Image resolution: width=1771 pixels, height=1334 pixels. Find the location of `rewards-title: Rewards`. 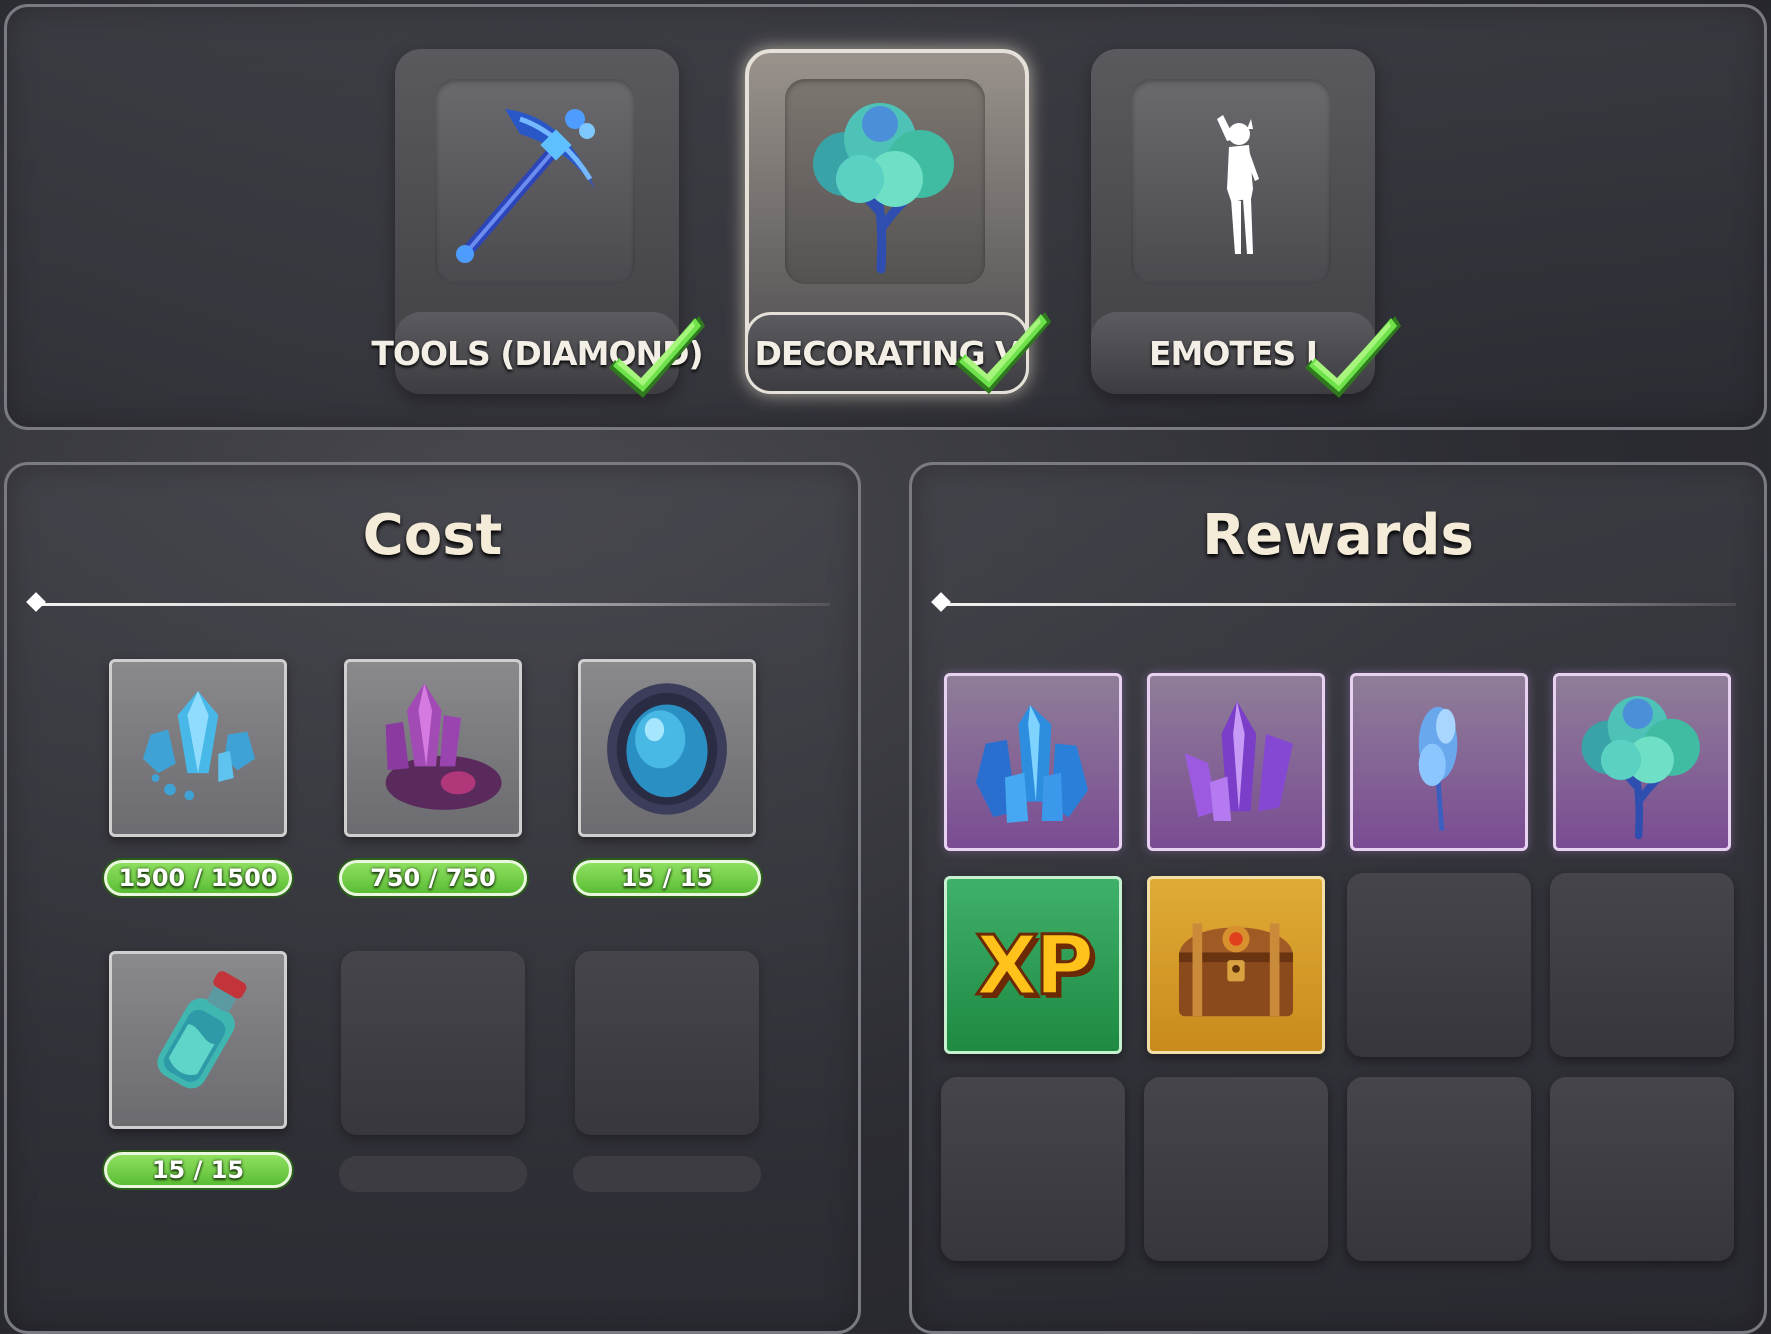

rewards-title: Rewards is located at coordinates (1338, 535).